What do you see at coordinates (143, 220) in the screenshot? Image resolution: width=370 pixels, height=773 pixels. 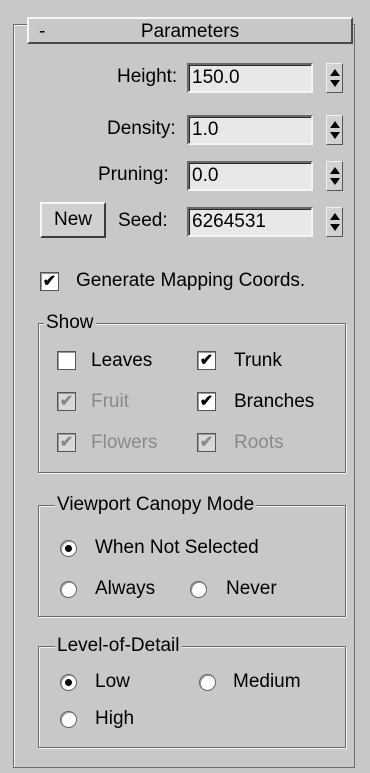 I see `seed-label: Seed:` at bounding box center [143, 220].